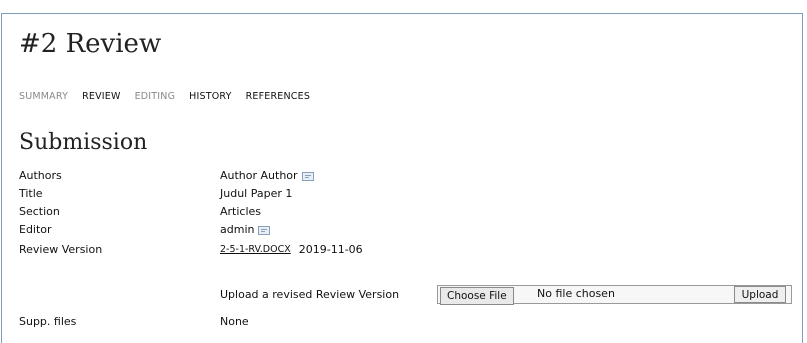 This screenshot has height=343, width=807. I want to click on review-version-date: 2019-11-06, so click(330, 249).